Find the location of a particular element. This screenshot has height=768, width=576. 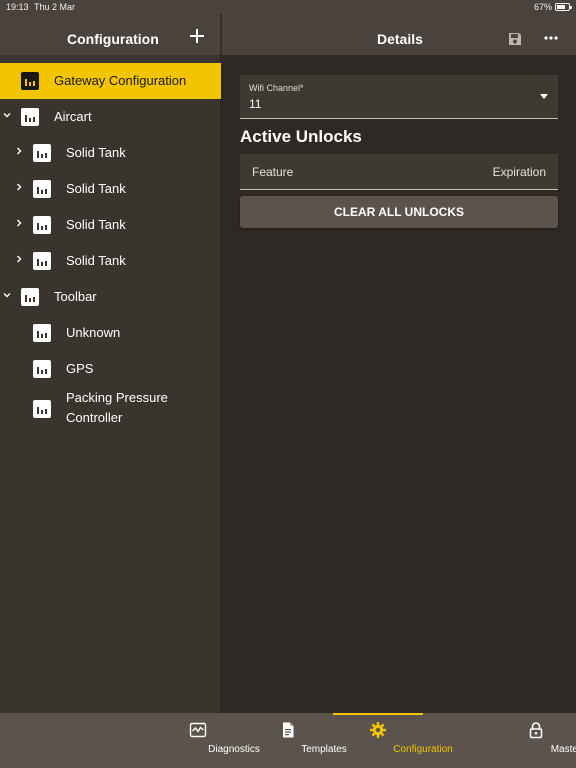

status-bar: 19:13 Thu 2 Mar 67% is located at coordinates (288, 7).